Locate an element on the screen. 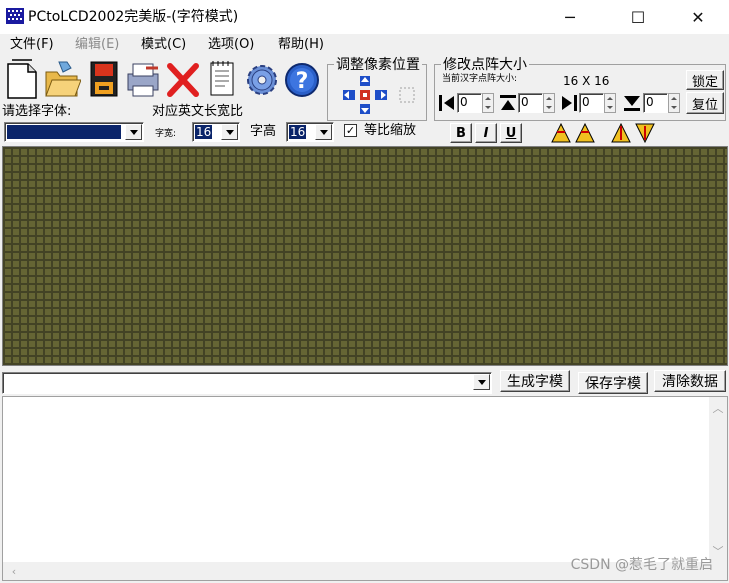 This screenshot has width=729, height=583. watermark-text: CSDN @惹毛了就重启 is located at coordinates (641, 565).